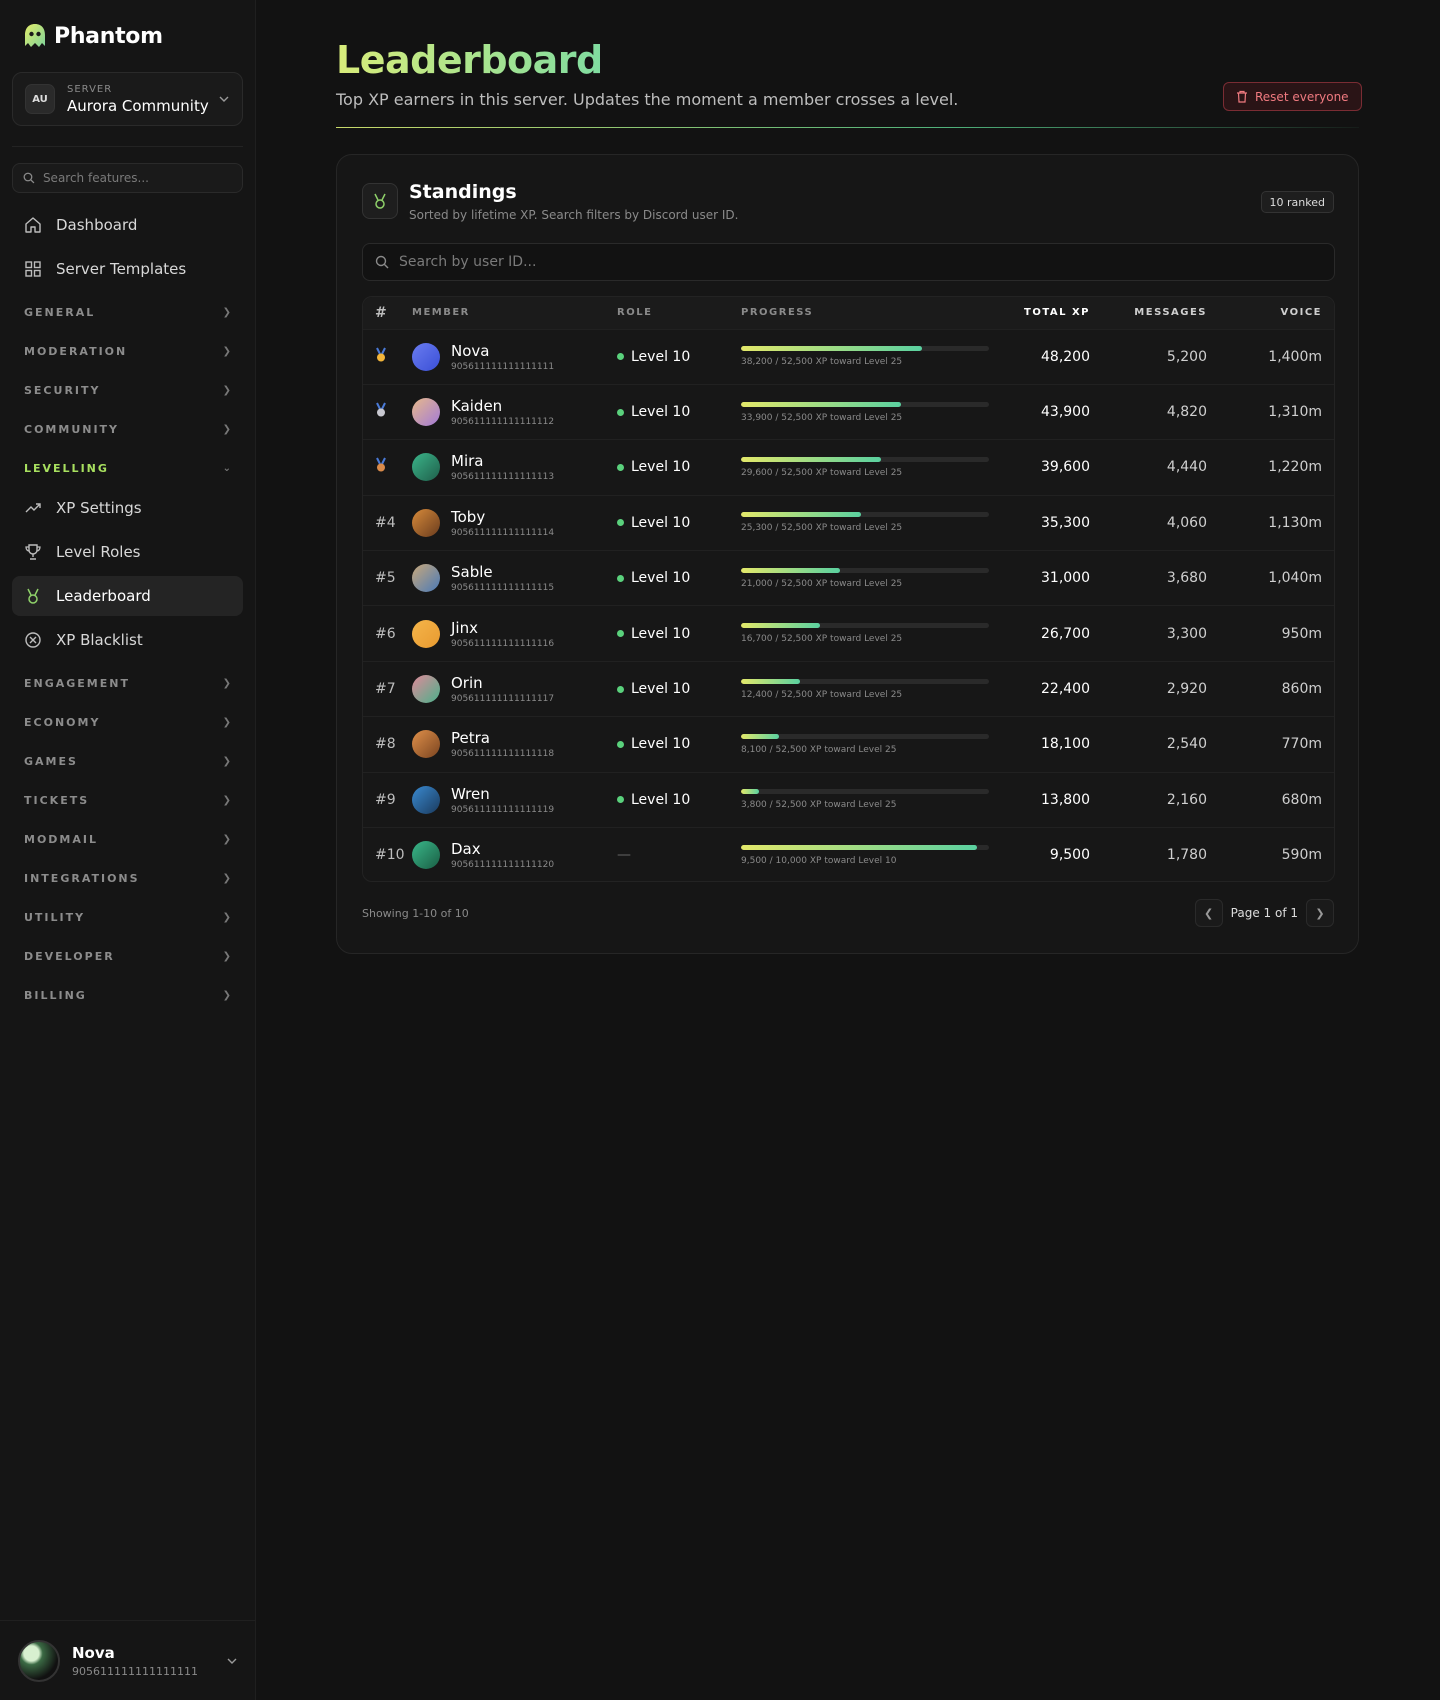 The image size is (1440, 1700). What do you see at coordinates (847, 127) in the screenshot?
I see `title-divider` at bounding box center [847, 127].